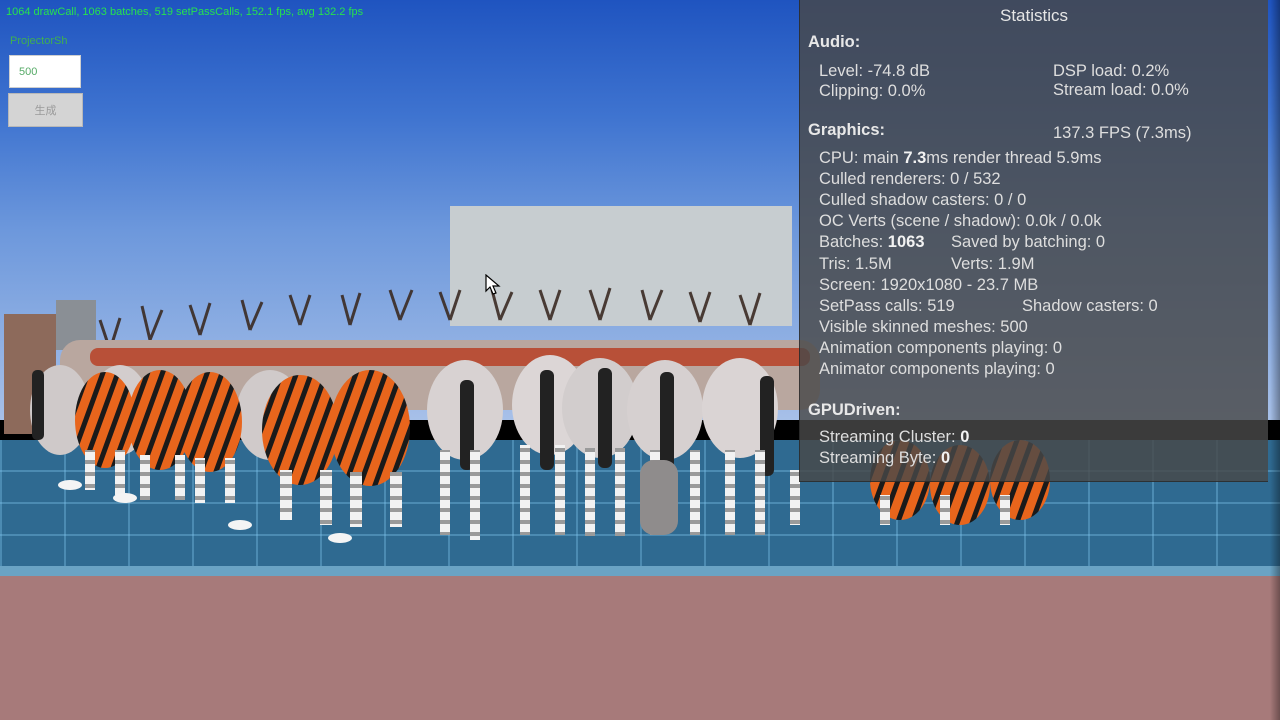 This screenshot has width=1280, height=720. Describe the element at coordinates (960, 221) in the screenshot. I see `graphics-oc-verts: OC Verts (scene / shadow): 0.0k / 0.0k` at that location.